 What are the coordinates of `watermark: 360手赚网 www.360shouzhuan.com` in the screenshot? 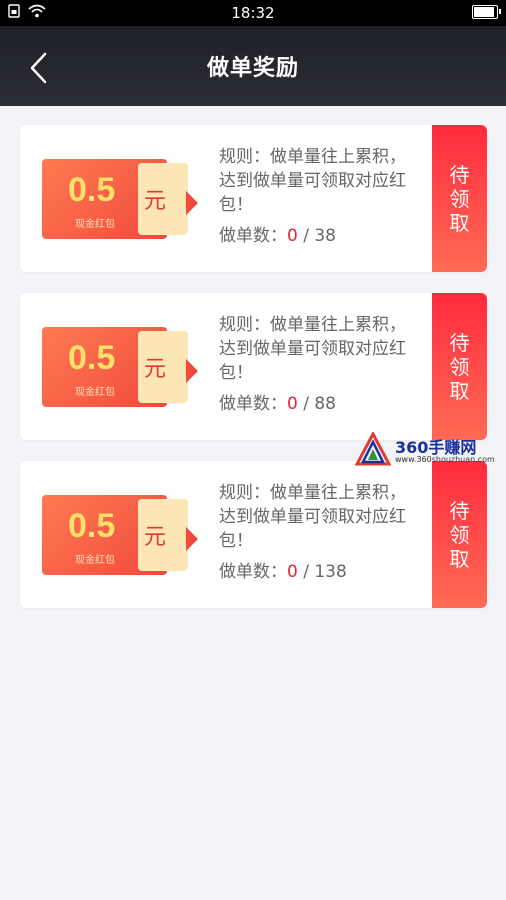 It's located at (430, 450).